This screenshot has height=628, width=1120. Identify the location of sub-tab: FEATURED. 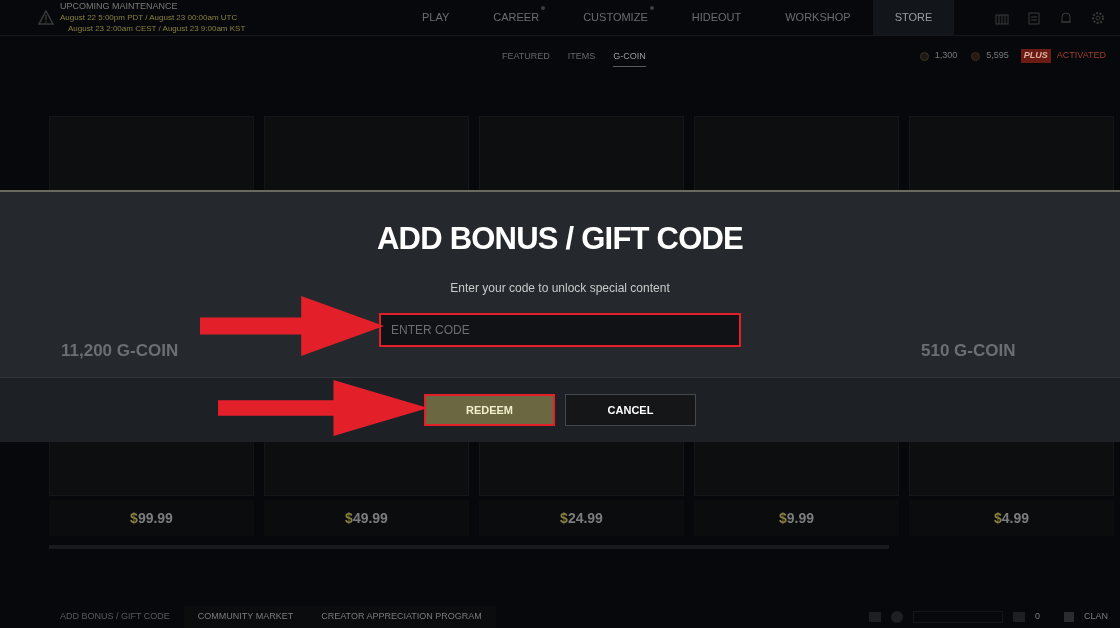
(526, 58).